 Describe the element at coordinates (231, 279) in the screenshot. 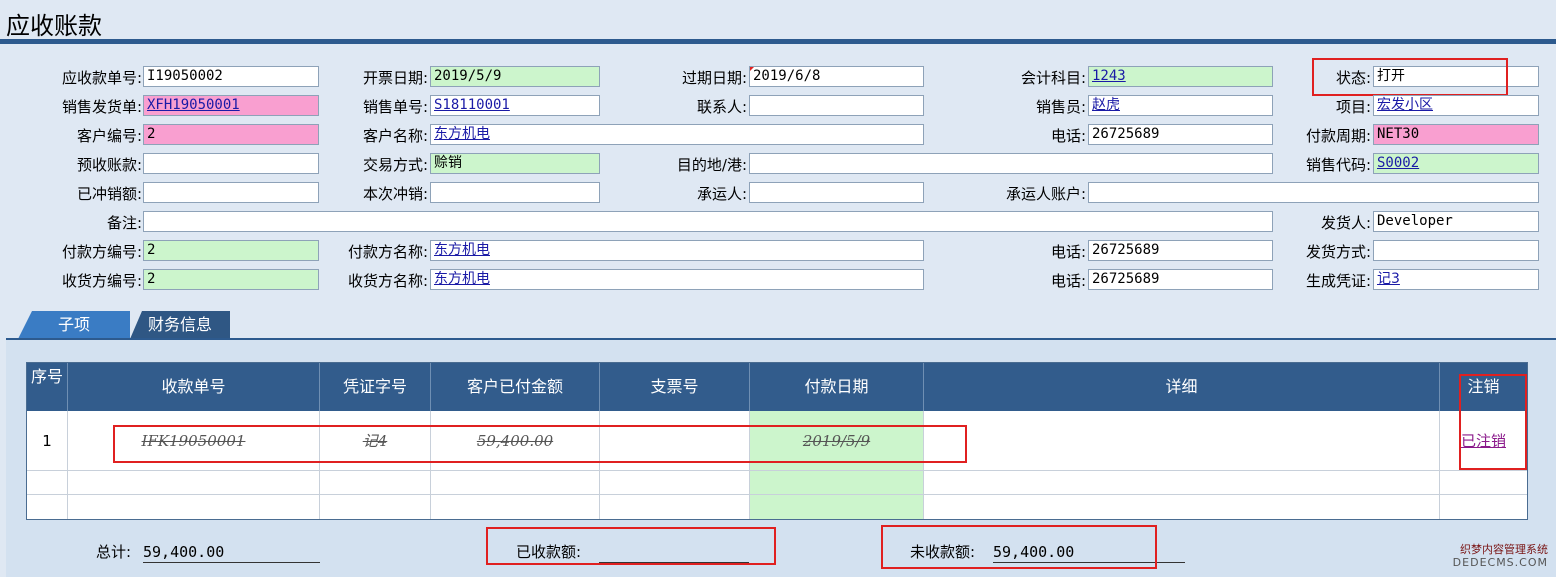

I see `receiver-no-field: 2` at that location.